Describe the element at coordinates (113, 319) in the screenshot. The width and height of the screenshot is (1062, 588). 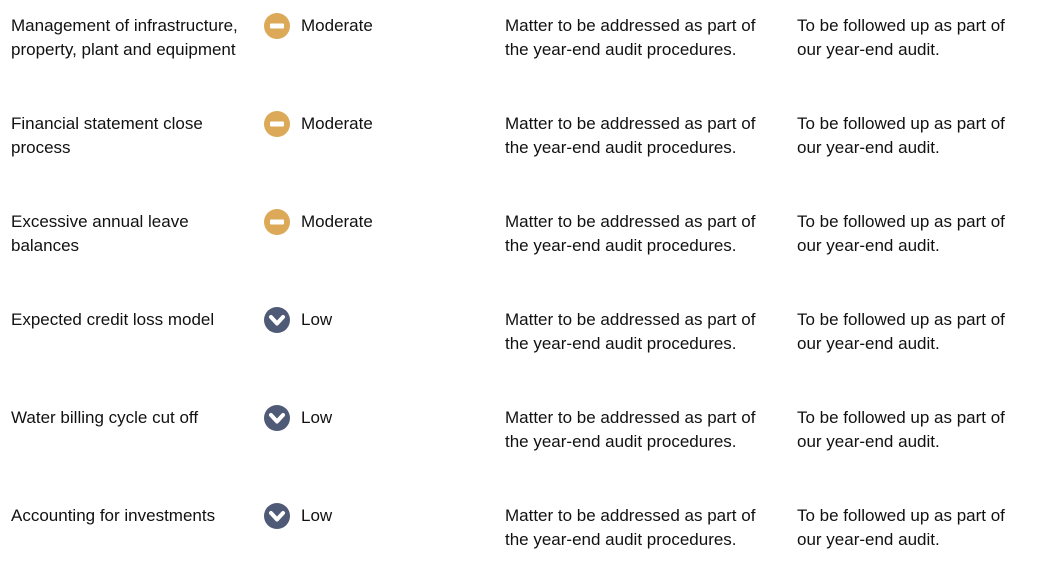
I see `area-cell: Expected credit loss model` at that location.